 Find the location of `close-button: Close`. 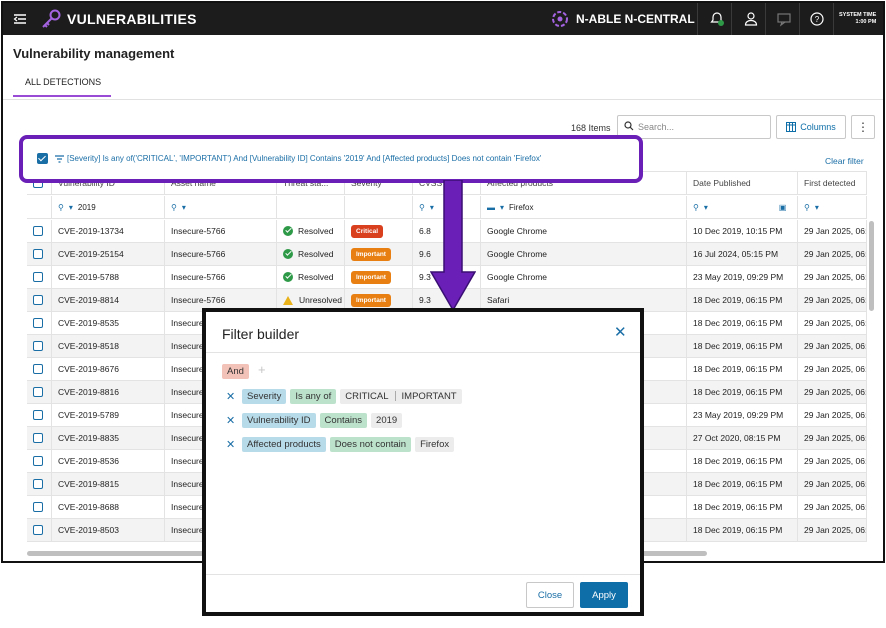

close-button: Close is located at coordinates (550, 595).